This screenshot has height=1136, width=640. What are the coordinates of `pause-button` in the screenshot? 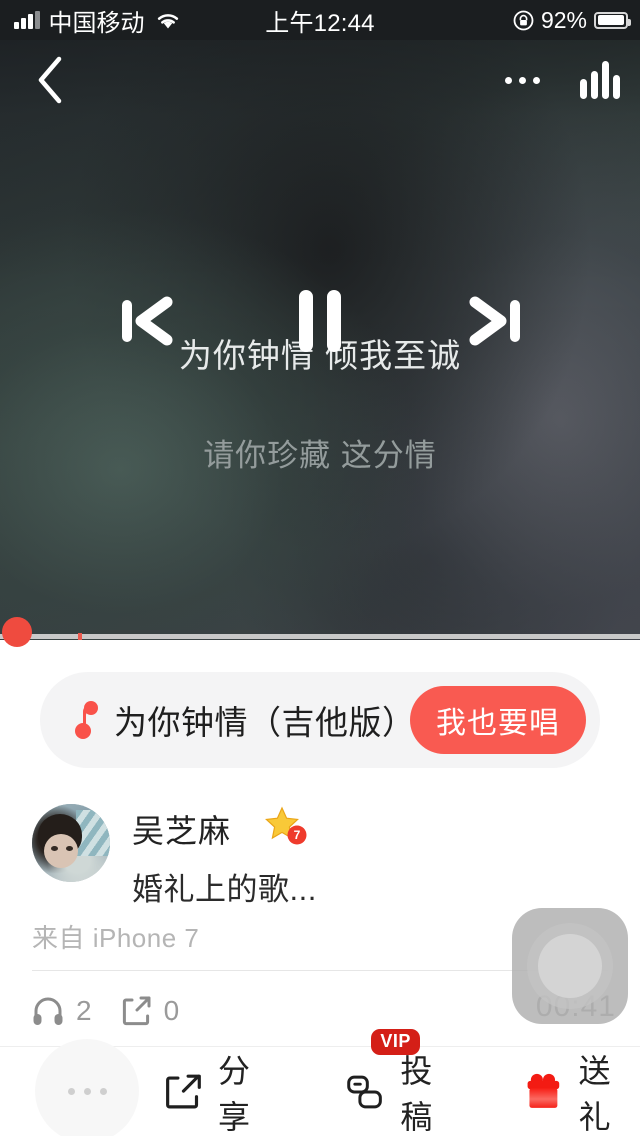 It's located at (320, 321).